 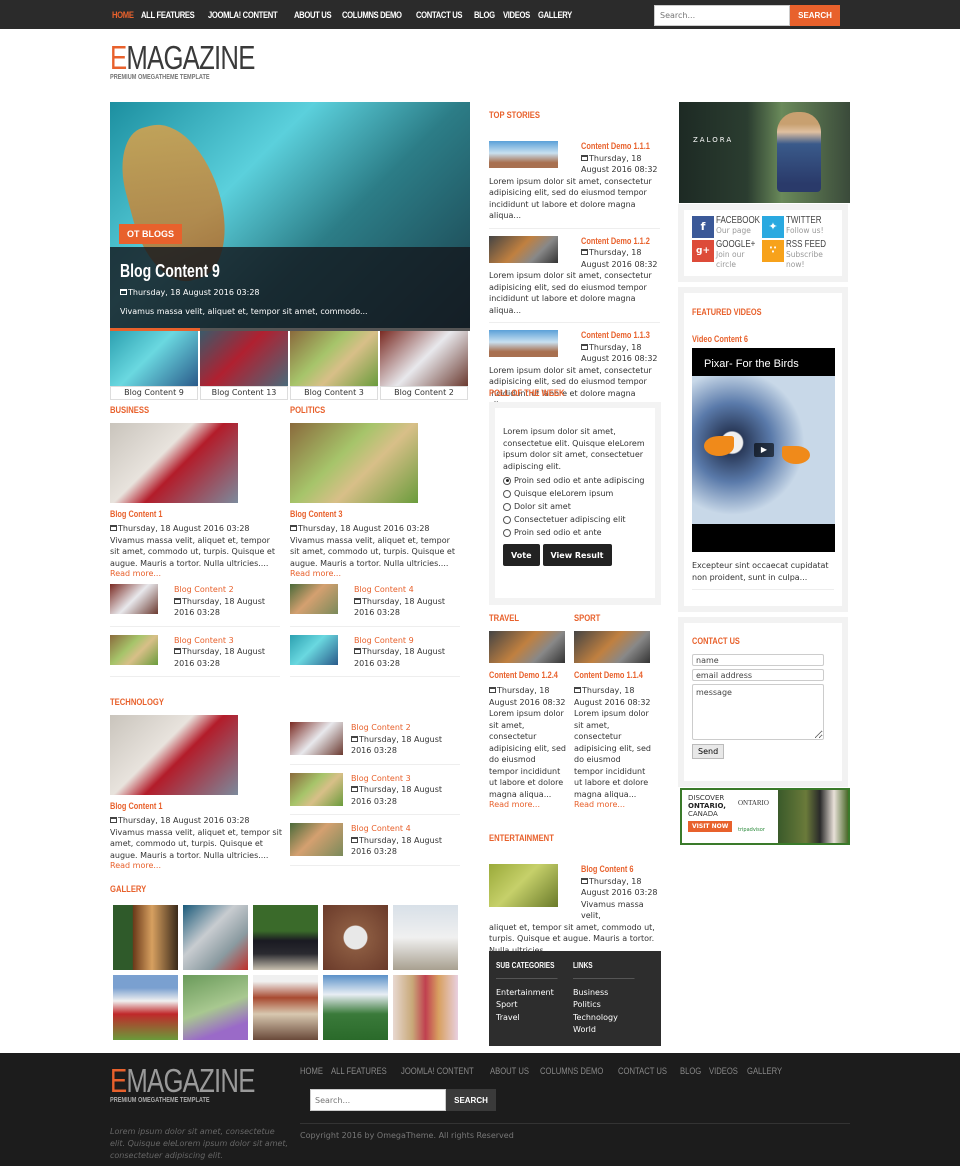 What do you see at coordinates (359, 514) in the screenshot?
I see `article-title: Blog Content 3` at bounding box center [359, 514].